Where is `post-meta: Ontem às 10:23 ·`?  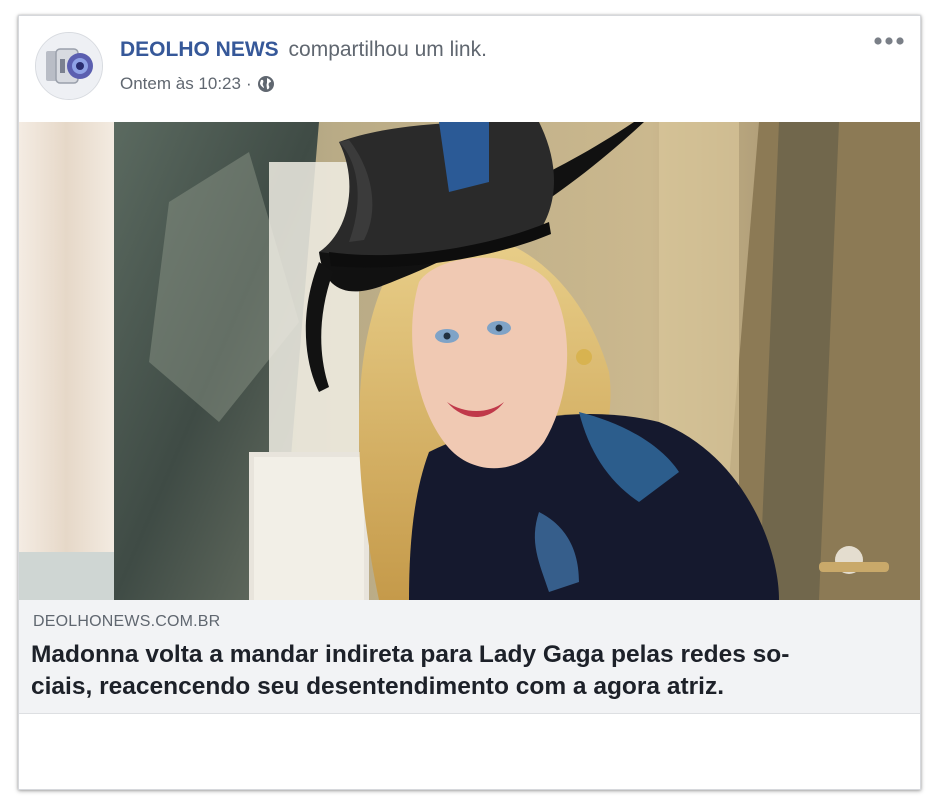
post-meta: Ontem às 10:23 · is located at coordinates (197, 84).